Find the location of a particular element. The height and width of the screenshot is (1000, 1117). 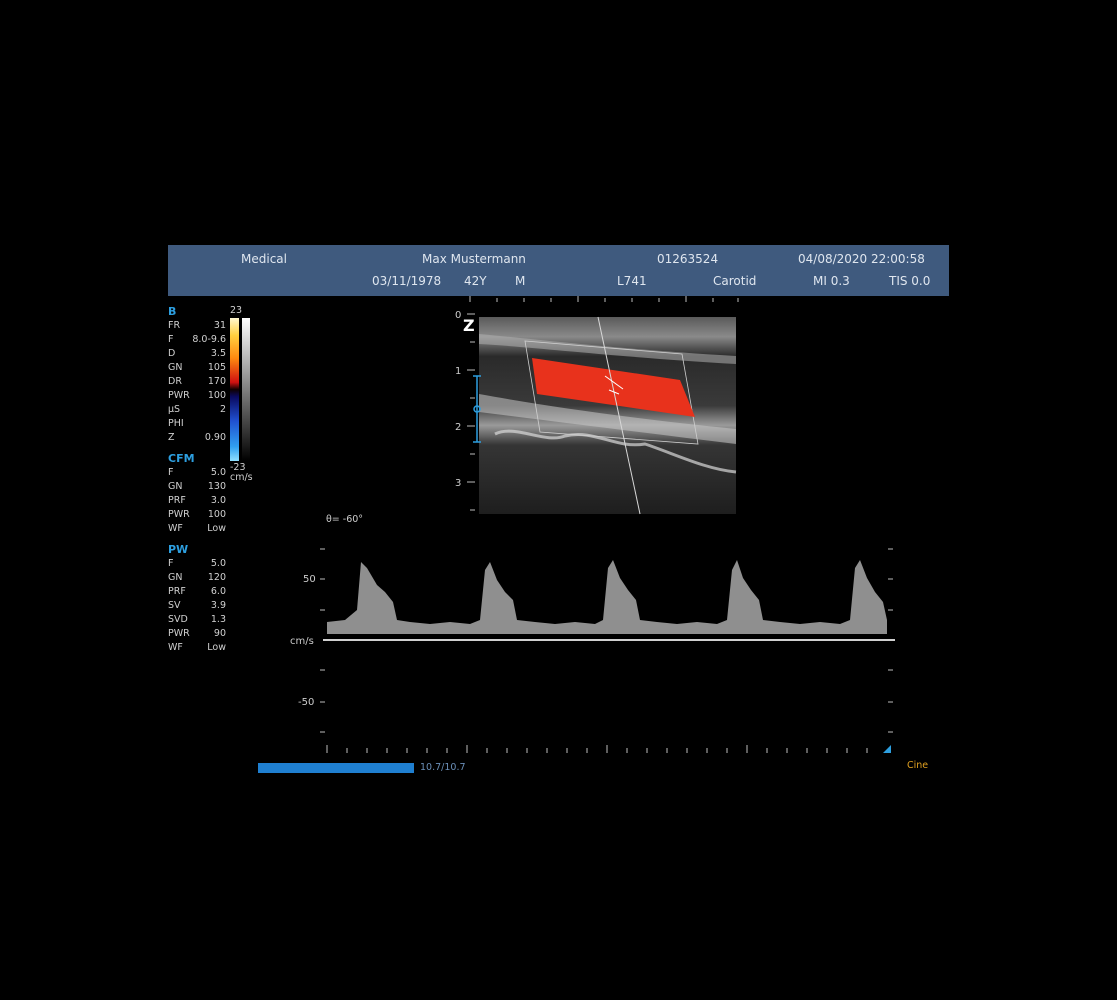

patient-sex: M is located at coordinates (520, 281).